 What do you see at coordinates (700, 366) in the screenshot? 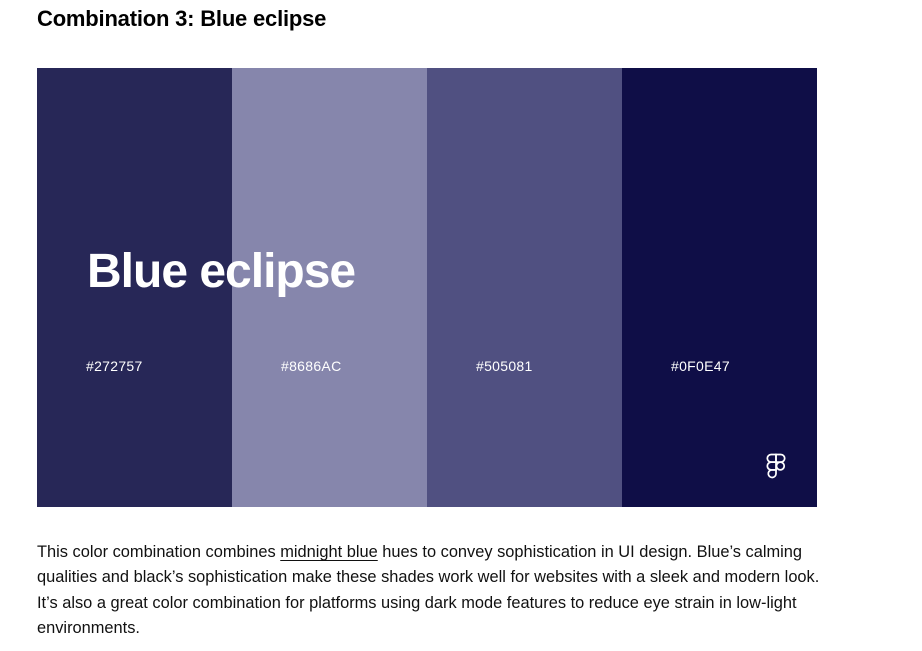
I see `swatch-hex-label: #0F0E47` at bounding box center [700, 366].